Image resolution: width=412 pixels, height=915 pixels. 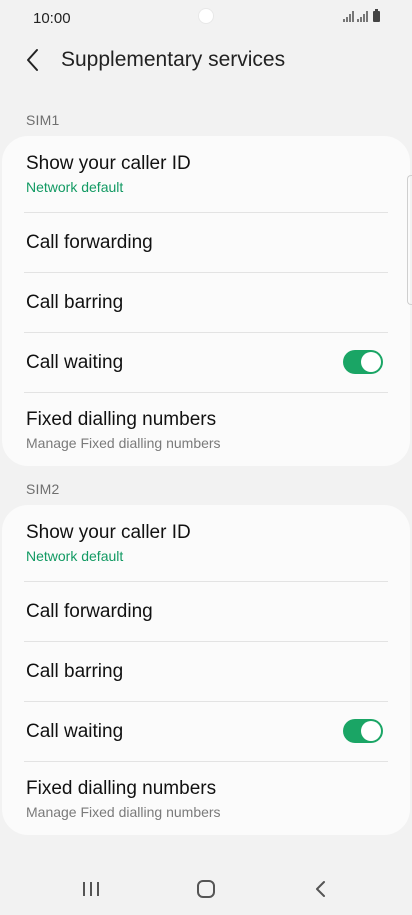 I want to click on status-time: 10:00, so click(x=52, y=18).